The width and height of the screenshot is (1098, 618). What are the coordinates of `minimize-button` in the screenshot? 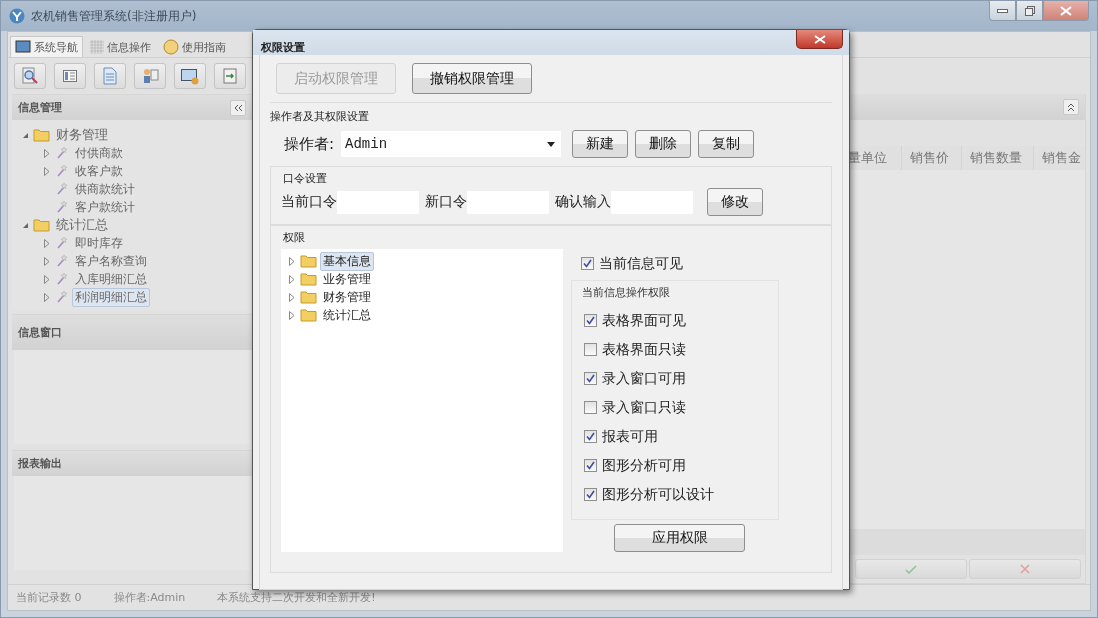 It's located at (1002, 11).